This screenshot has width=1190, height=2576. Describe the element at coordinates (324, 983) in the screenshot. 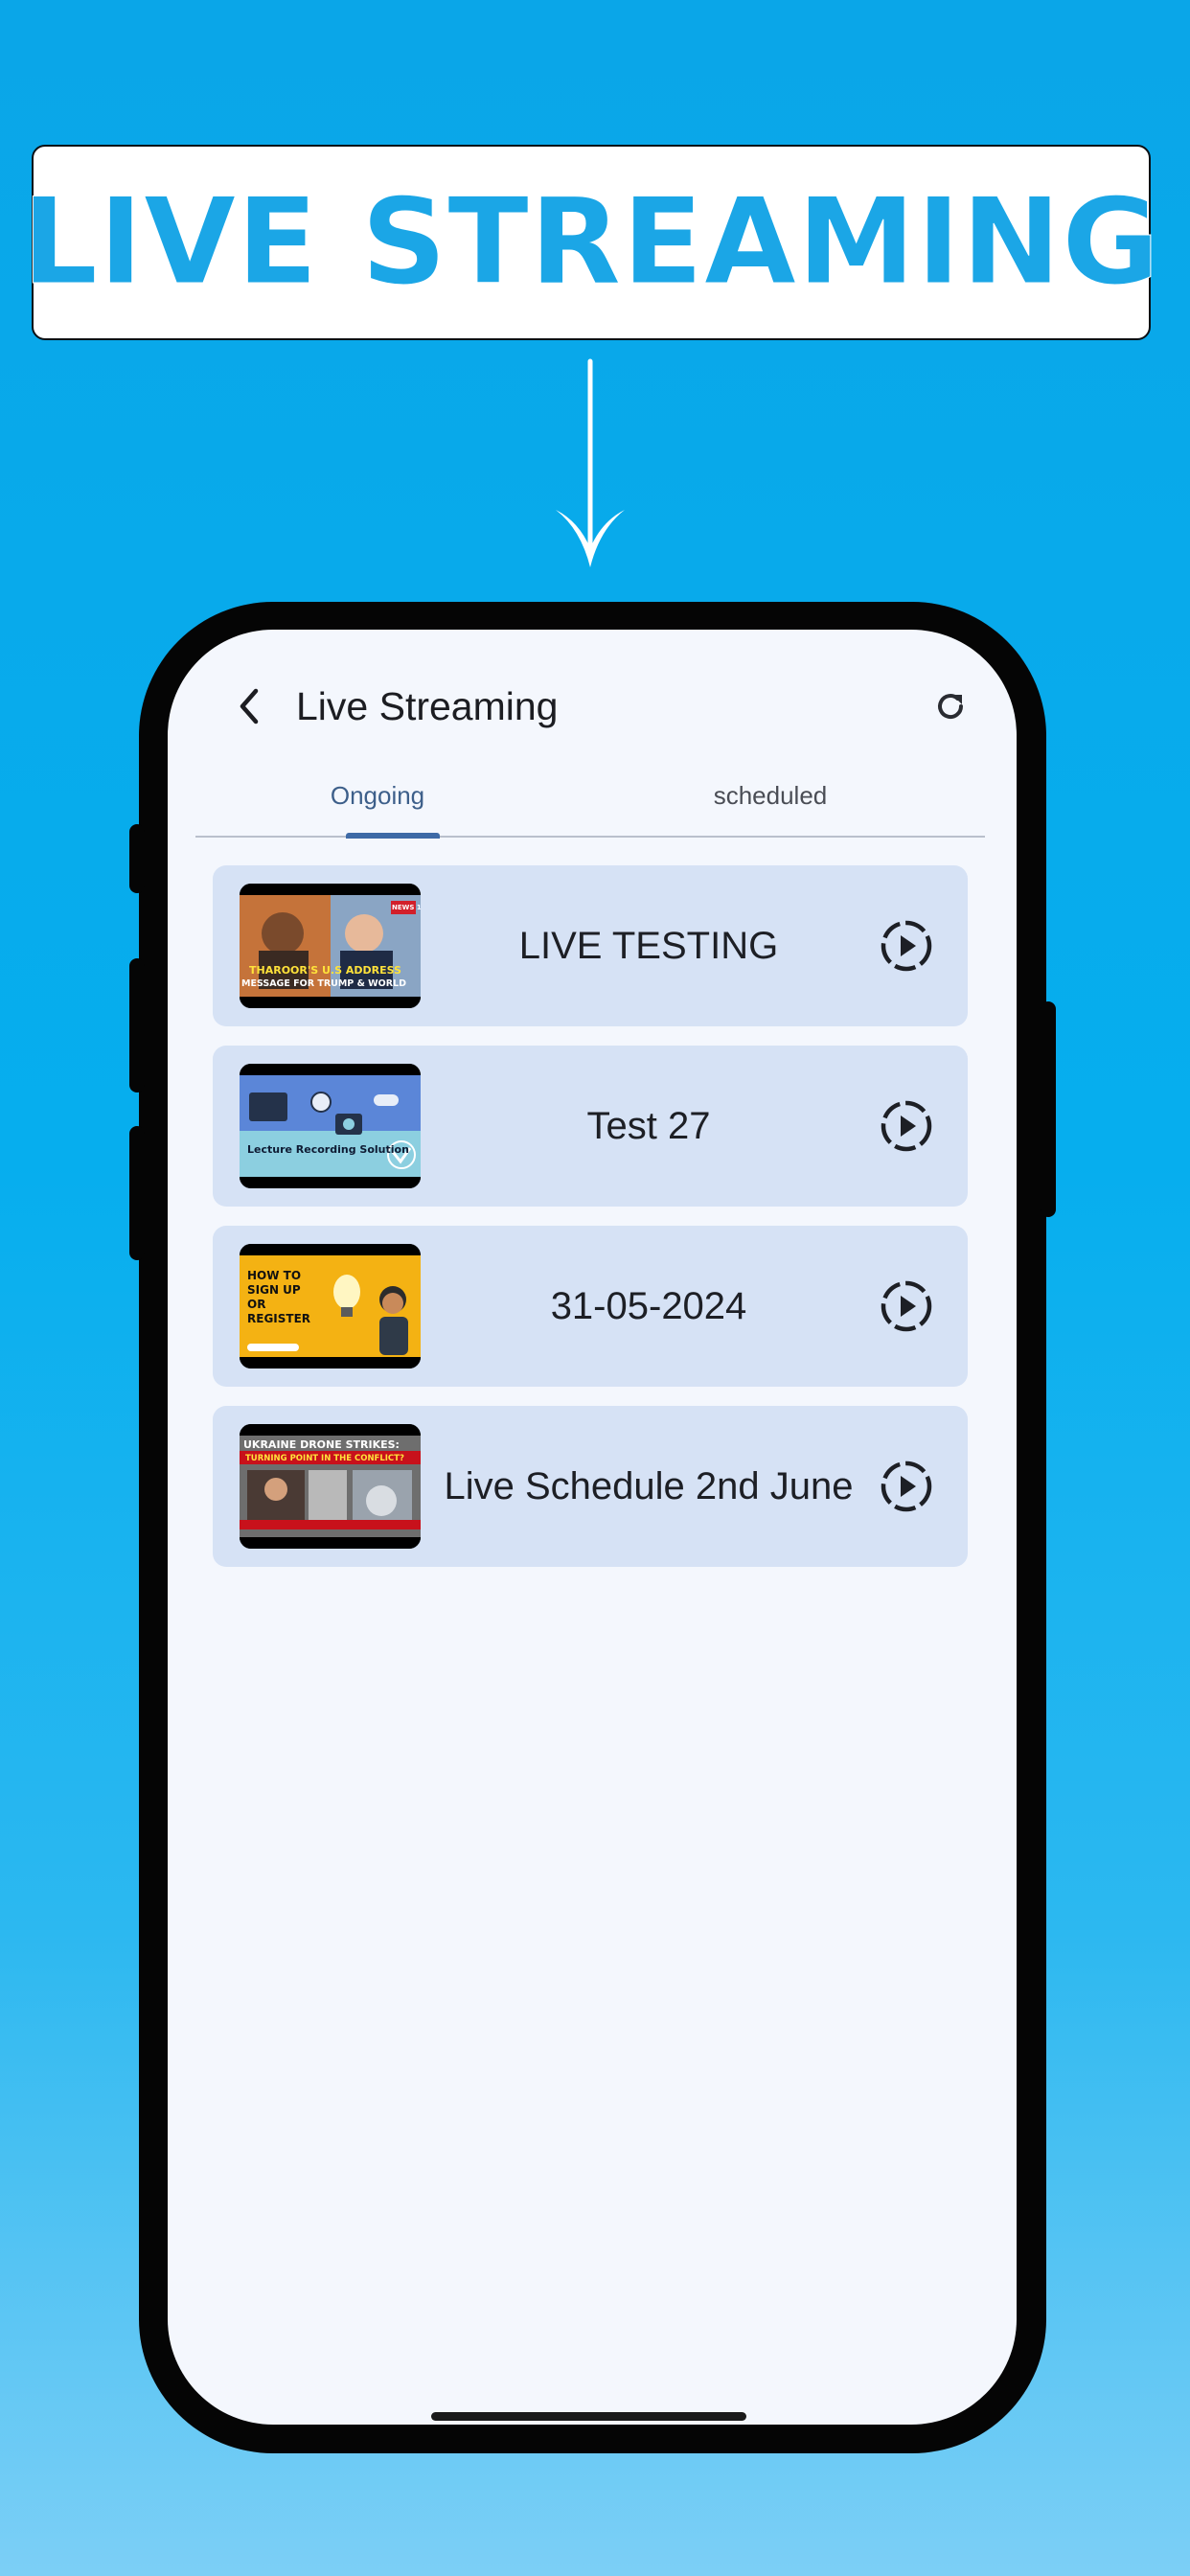

I see `thumbnail-caption: MESSAGE FOR TRUMP & WORLD` at that location.